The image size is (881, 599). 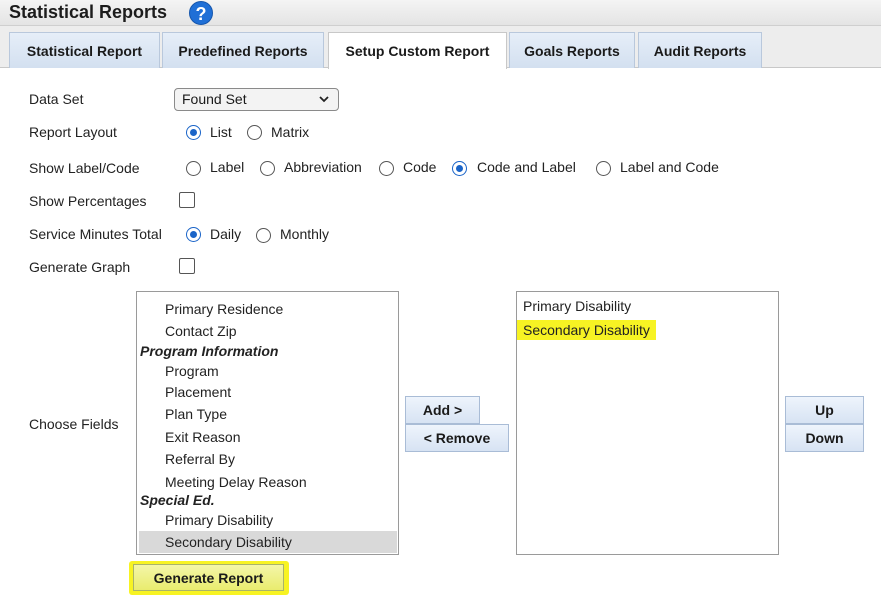 I want to click on tab-goals-reports: Goals Reports, so click(x=572, y=50).